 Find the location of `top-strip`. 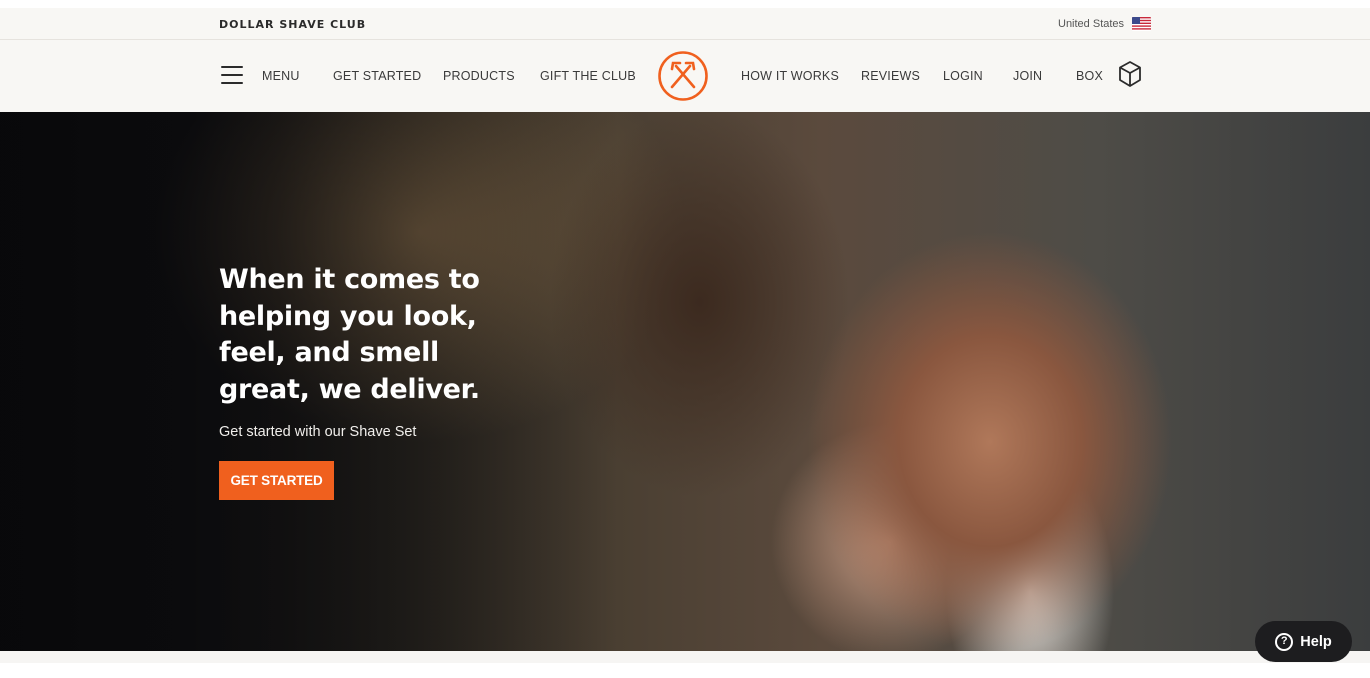

top-strip is located at coordinates (685, 4).